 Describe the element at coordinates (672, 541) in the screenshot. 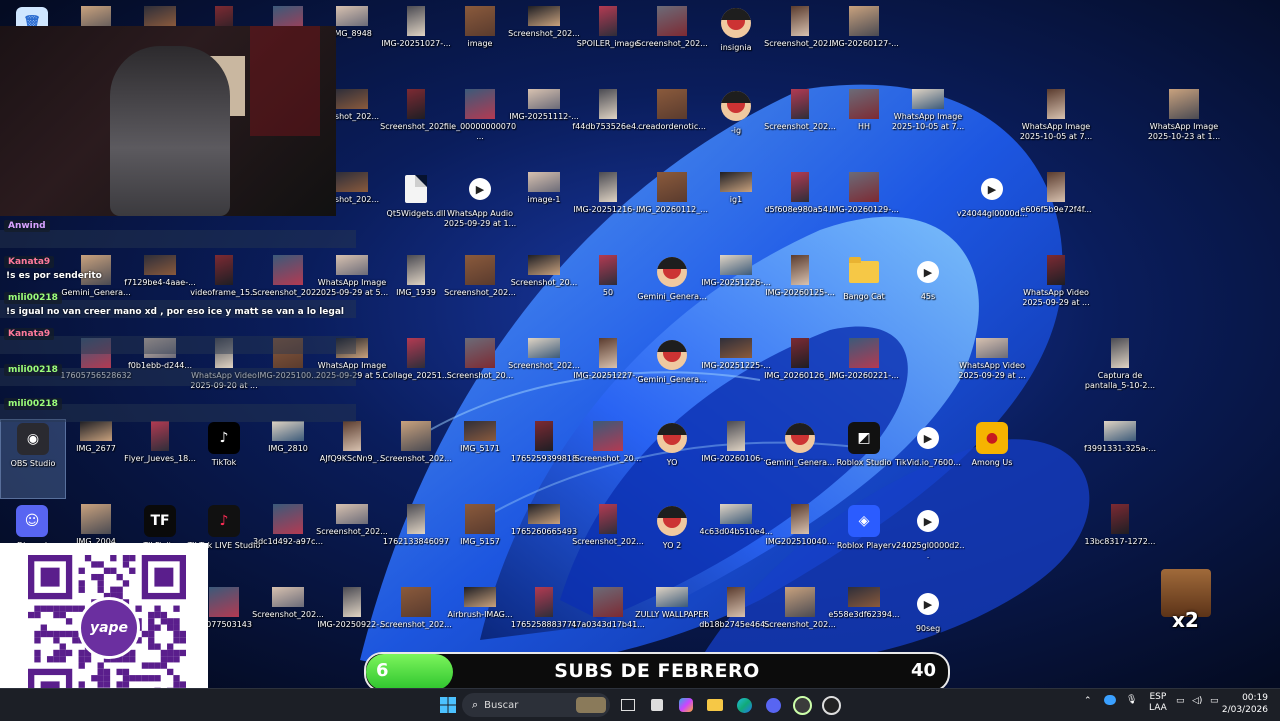

I see `desktop-icon: YO 2` at that location.